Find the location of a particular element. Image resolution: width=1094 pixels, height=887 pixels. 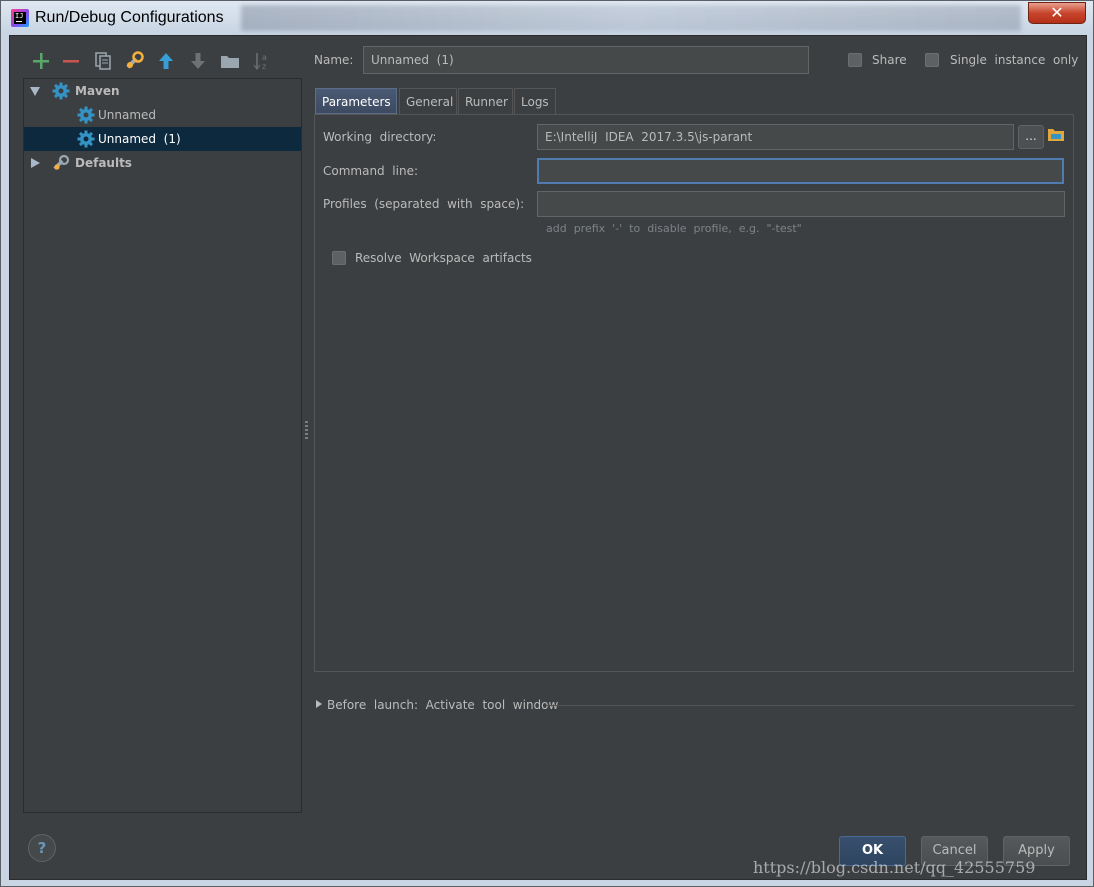

svg-text: z is located at coordinates (264, 66).